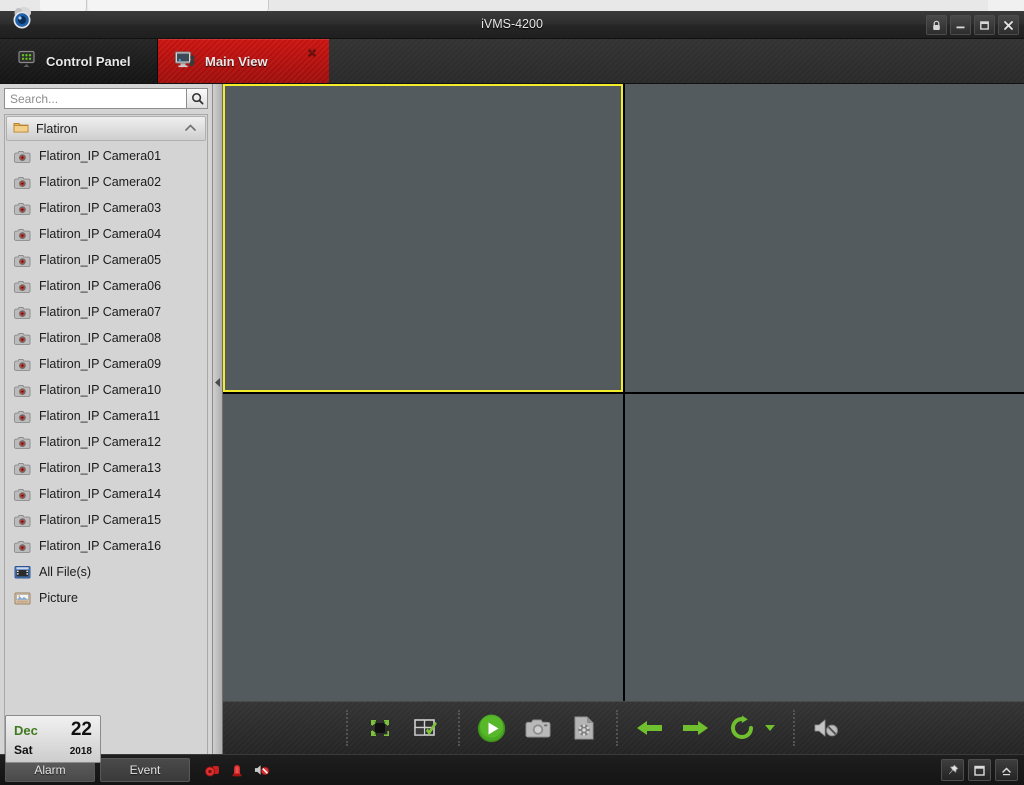 The height and width of the screenshot is (785, 1024). I want to click on previous-page-button, so click(650, 728).